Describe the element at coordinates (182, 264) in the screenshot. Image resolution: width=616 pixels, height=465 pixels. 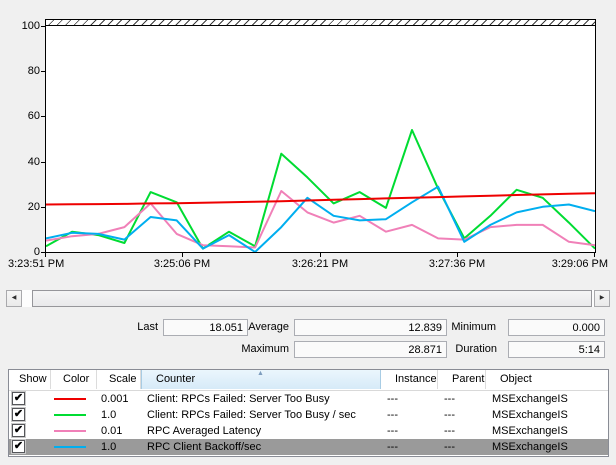
I see `x-axis-label: 3:25:06 PM` at that location.